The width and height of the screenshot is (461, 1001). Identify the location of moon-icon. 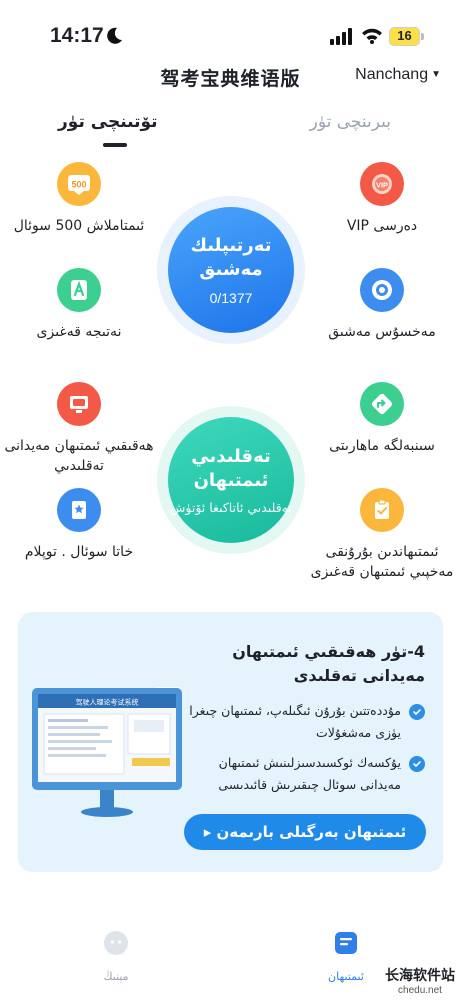
(114, 35).